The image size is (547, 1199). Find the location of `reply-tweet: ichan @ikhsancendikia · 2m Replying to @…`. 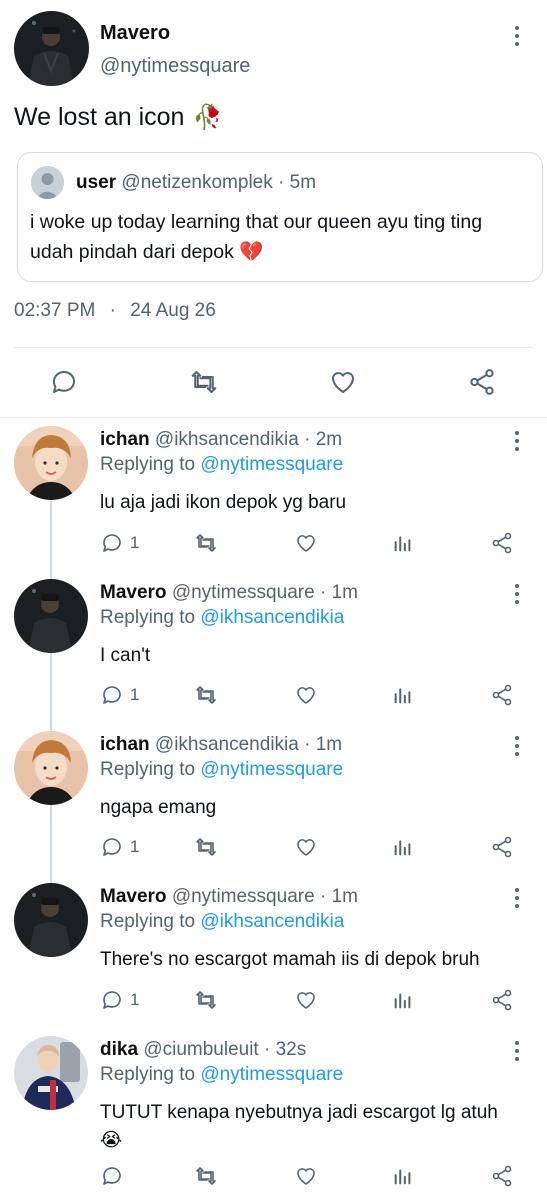

reply-tweet: ichan @ikhsancendikia · 2m Replying to @… is located at coordinates (273, 501).